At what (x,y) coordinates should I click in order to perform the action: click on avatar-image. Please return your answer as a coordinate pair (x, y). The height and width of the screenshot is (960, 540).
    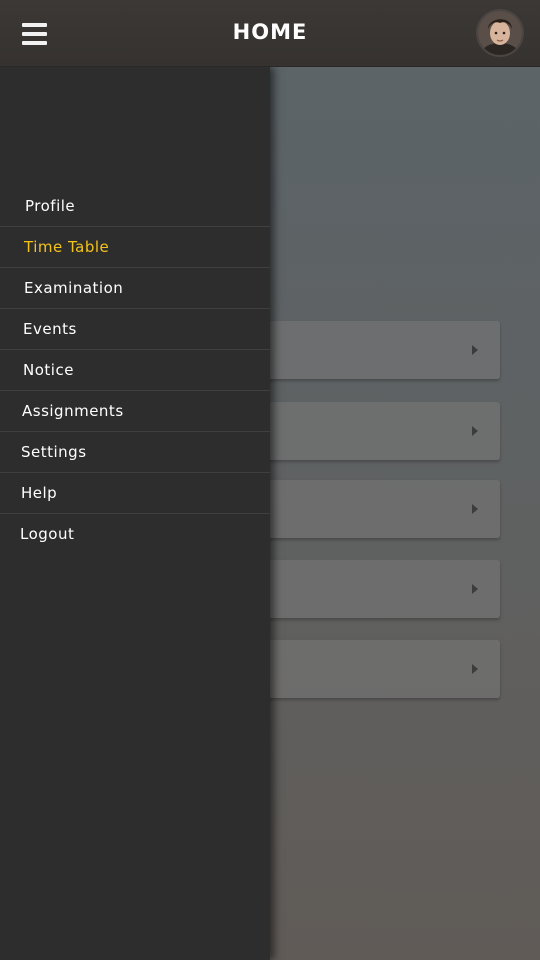
    Looking at the image, I should click on (500, 33).